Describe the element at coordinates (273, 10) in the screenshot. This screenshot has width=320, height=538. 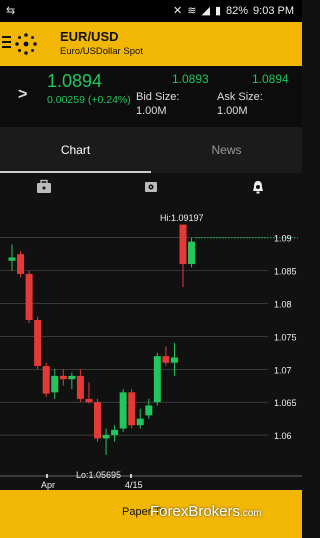
I see `clock: 9:03 PM` at that location.